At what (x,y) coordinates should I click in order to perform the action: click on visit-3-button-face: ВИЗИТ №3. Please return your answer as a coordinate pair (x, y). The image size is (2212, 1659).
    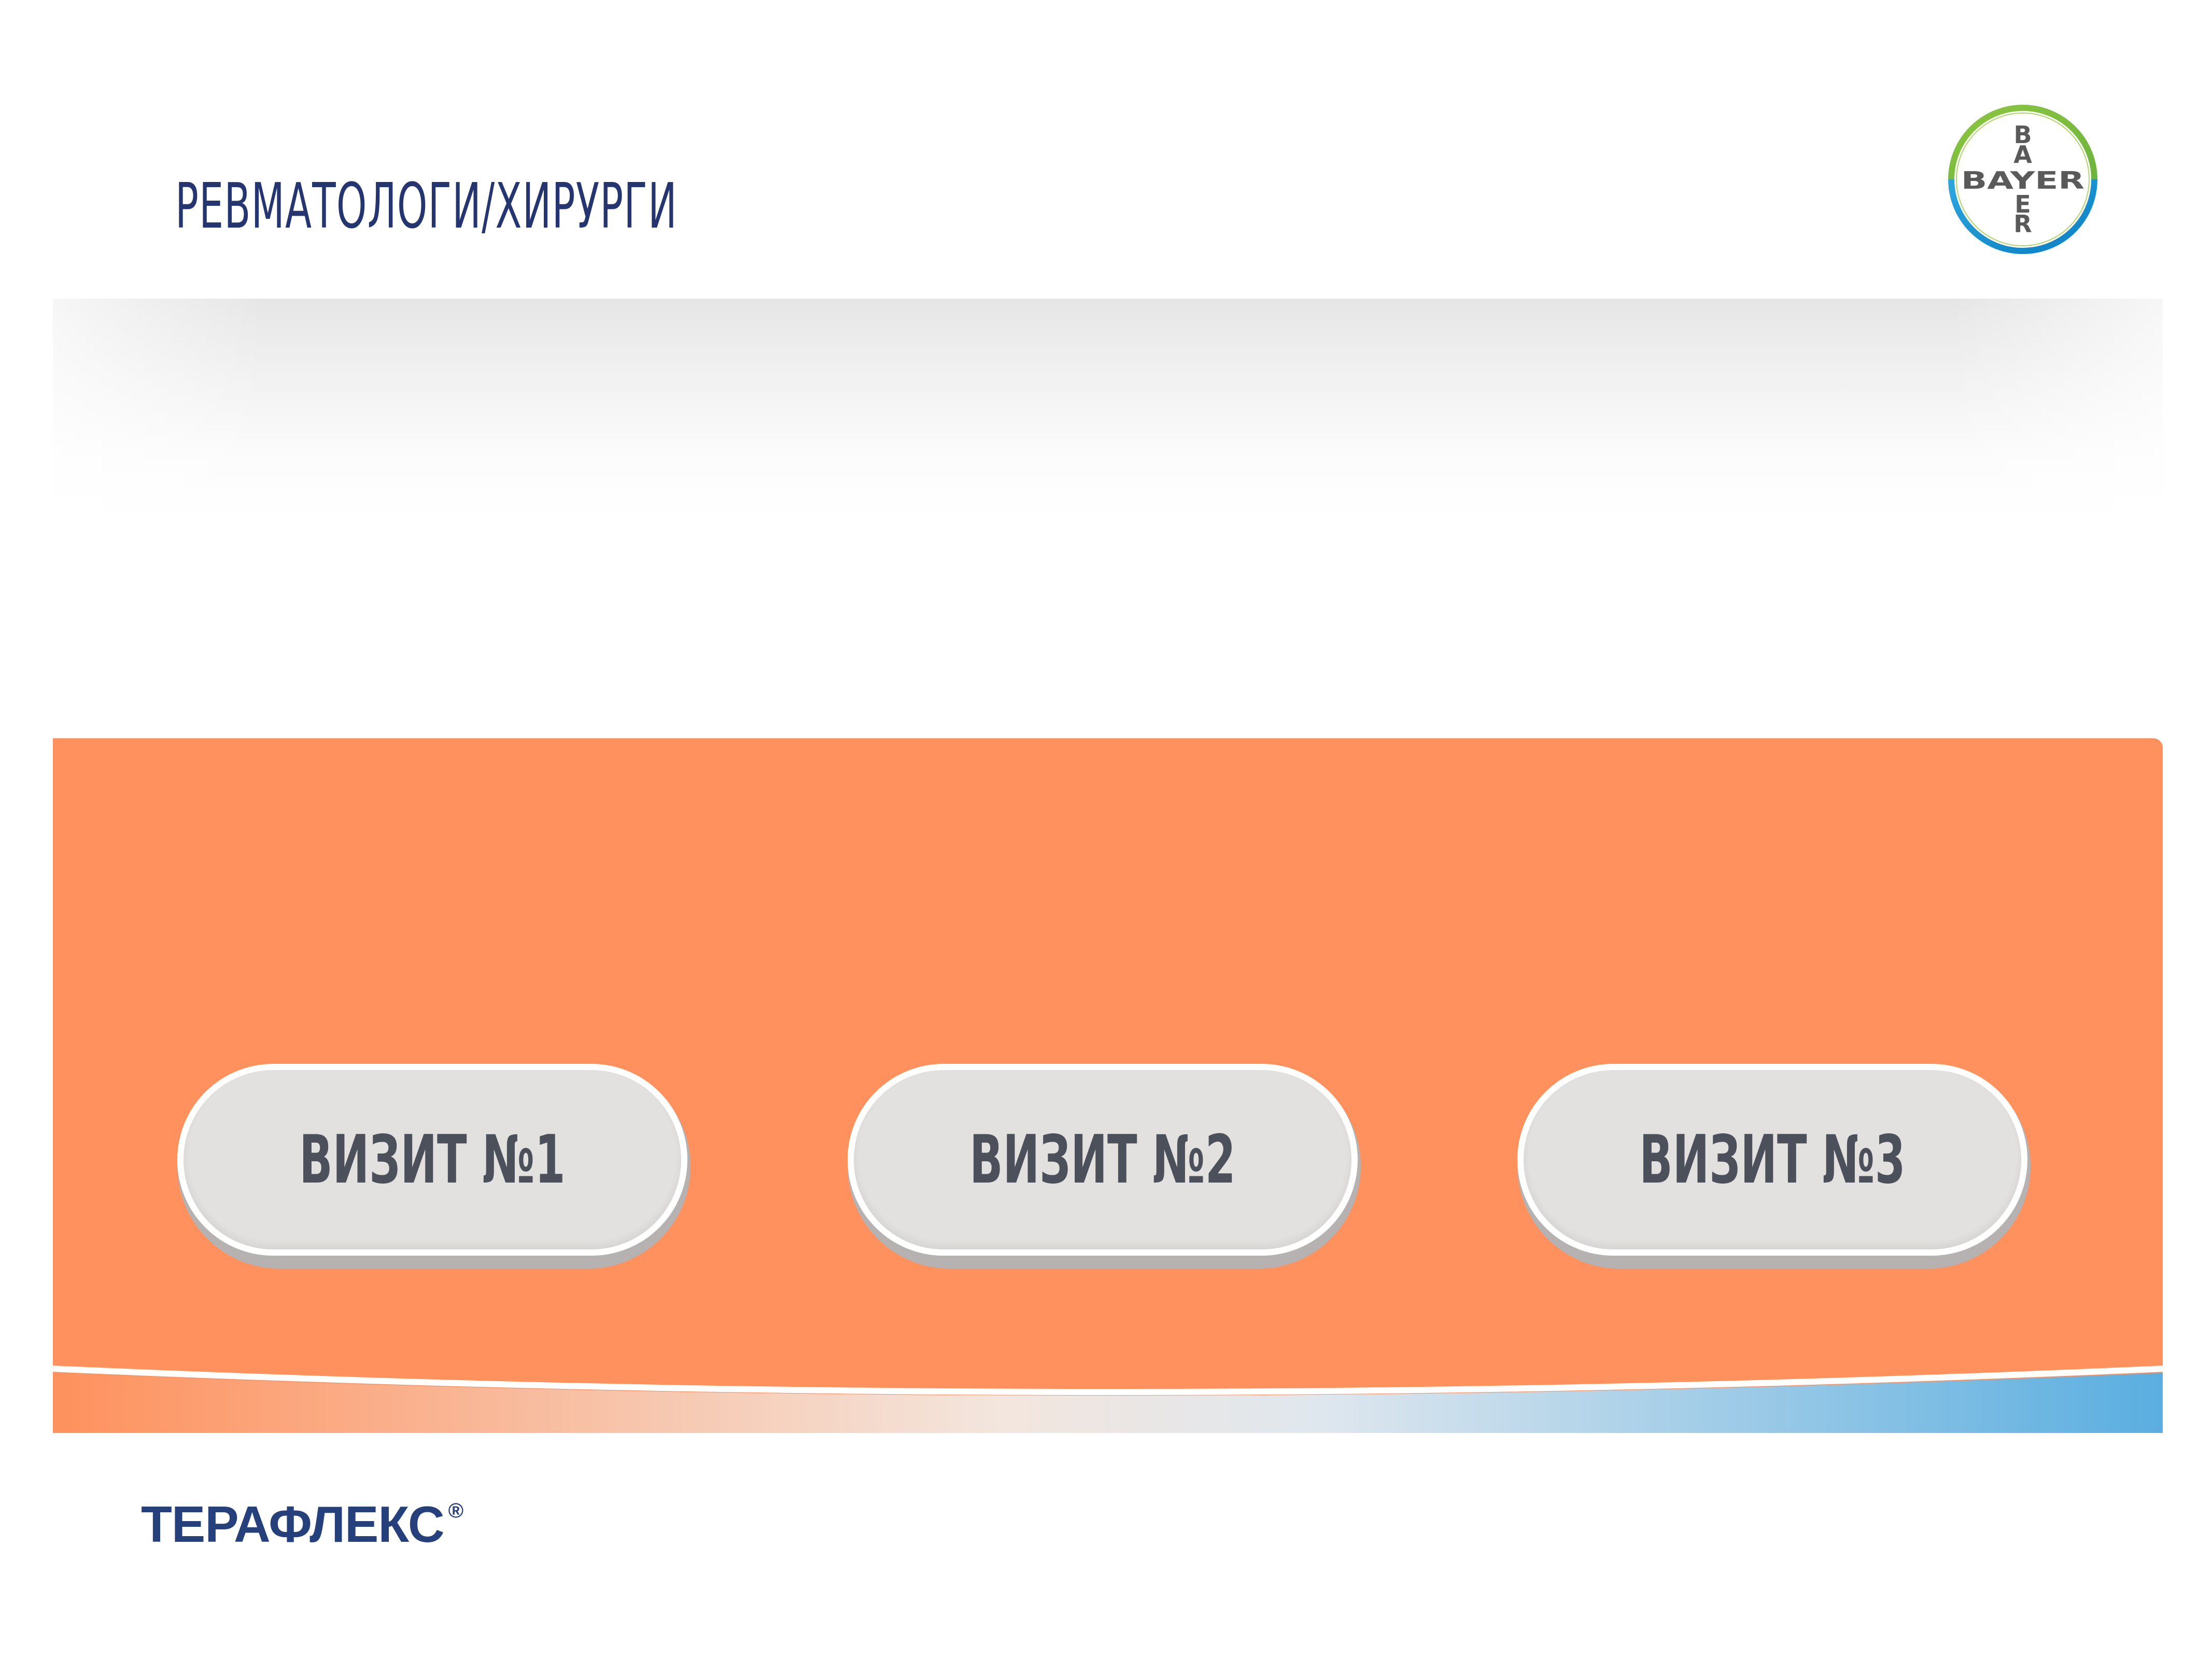
    Looking at the image, I should click on (1772, 1160).